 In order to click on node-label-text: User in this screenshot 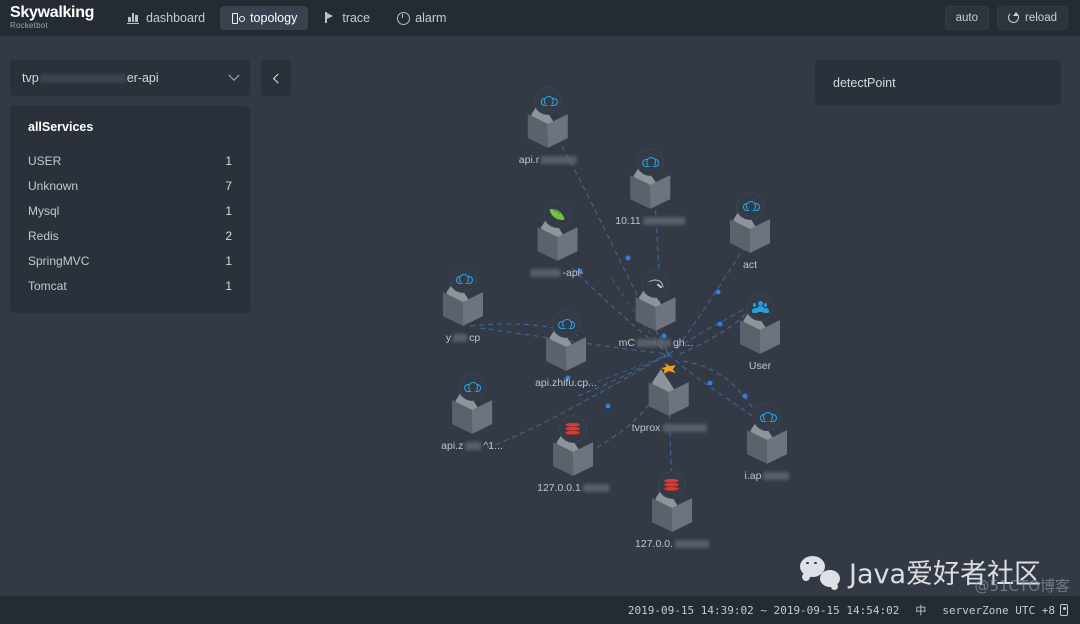, I will do `click(760, 366)`.